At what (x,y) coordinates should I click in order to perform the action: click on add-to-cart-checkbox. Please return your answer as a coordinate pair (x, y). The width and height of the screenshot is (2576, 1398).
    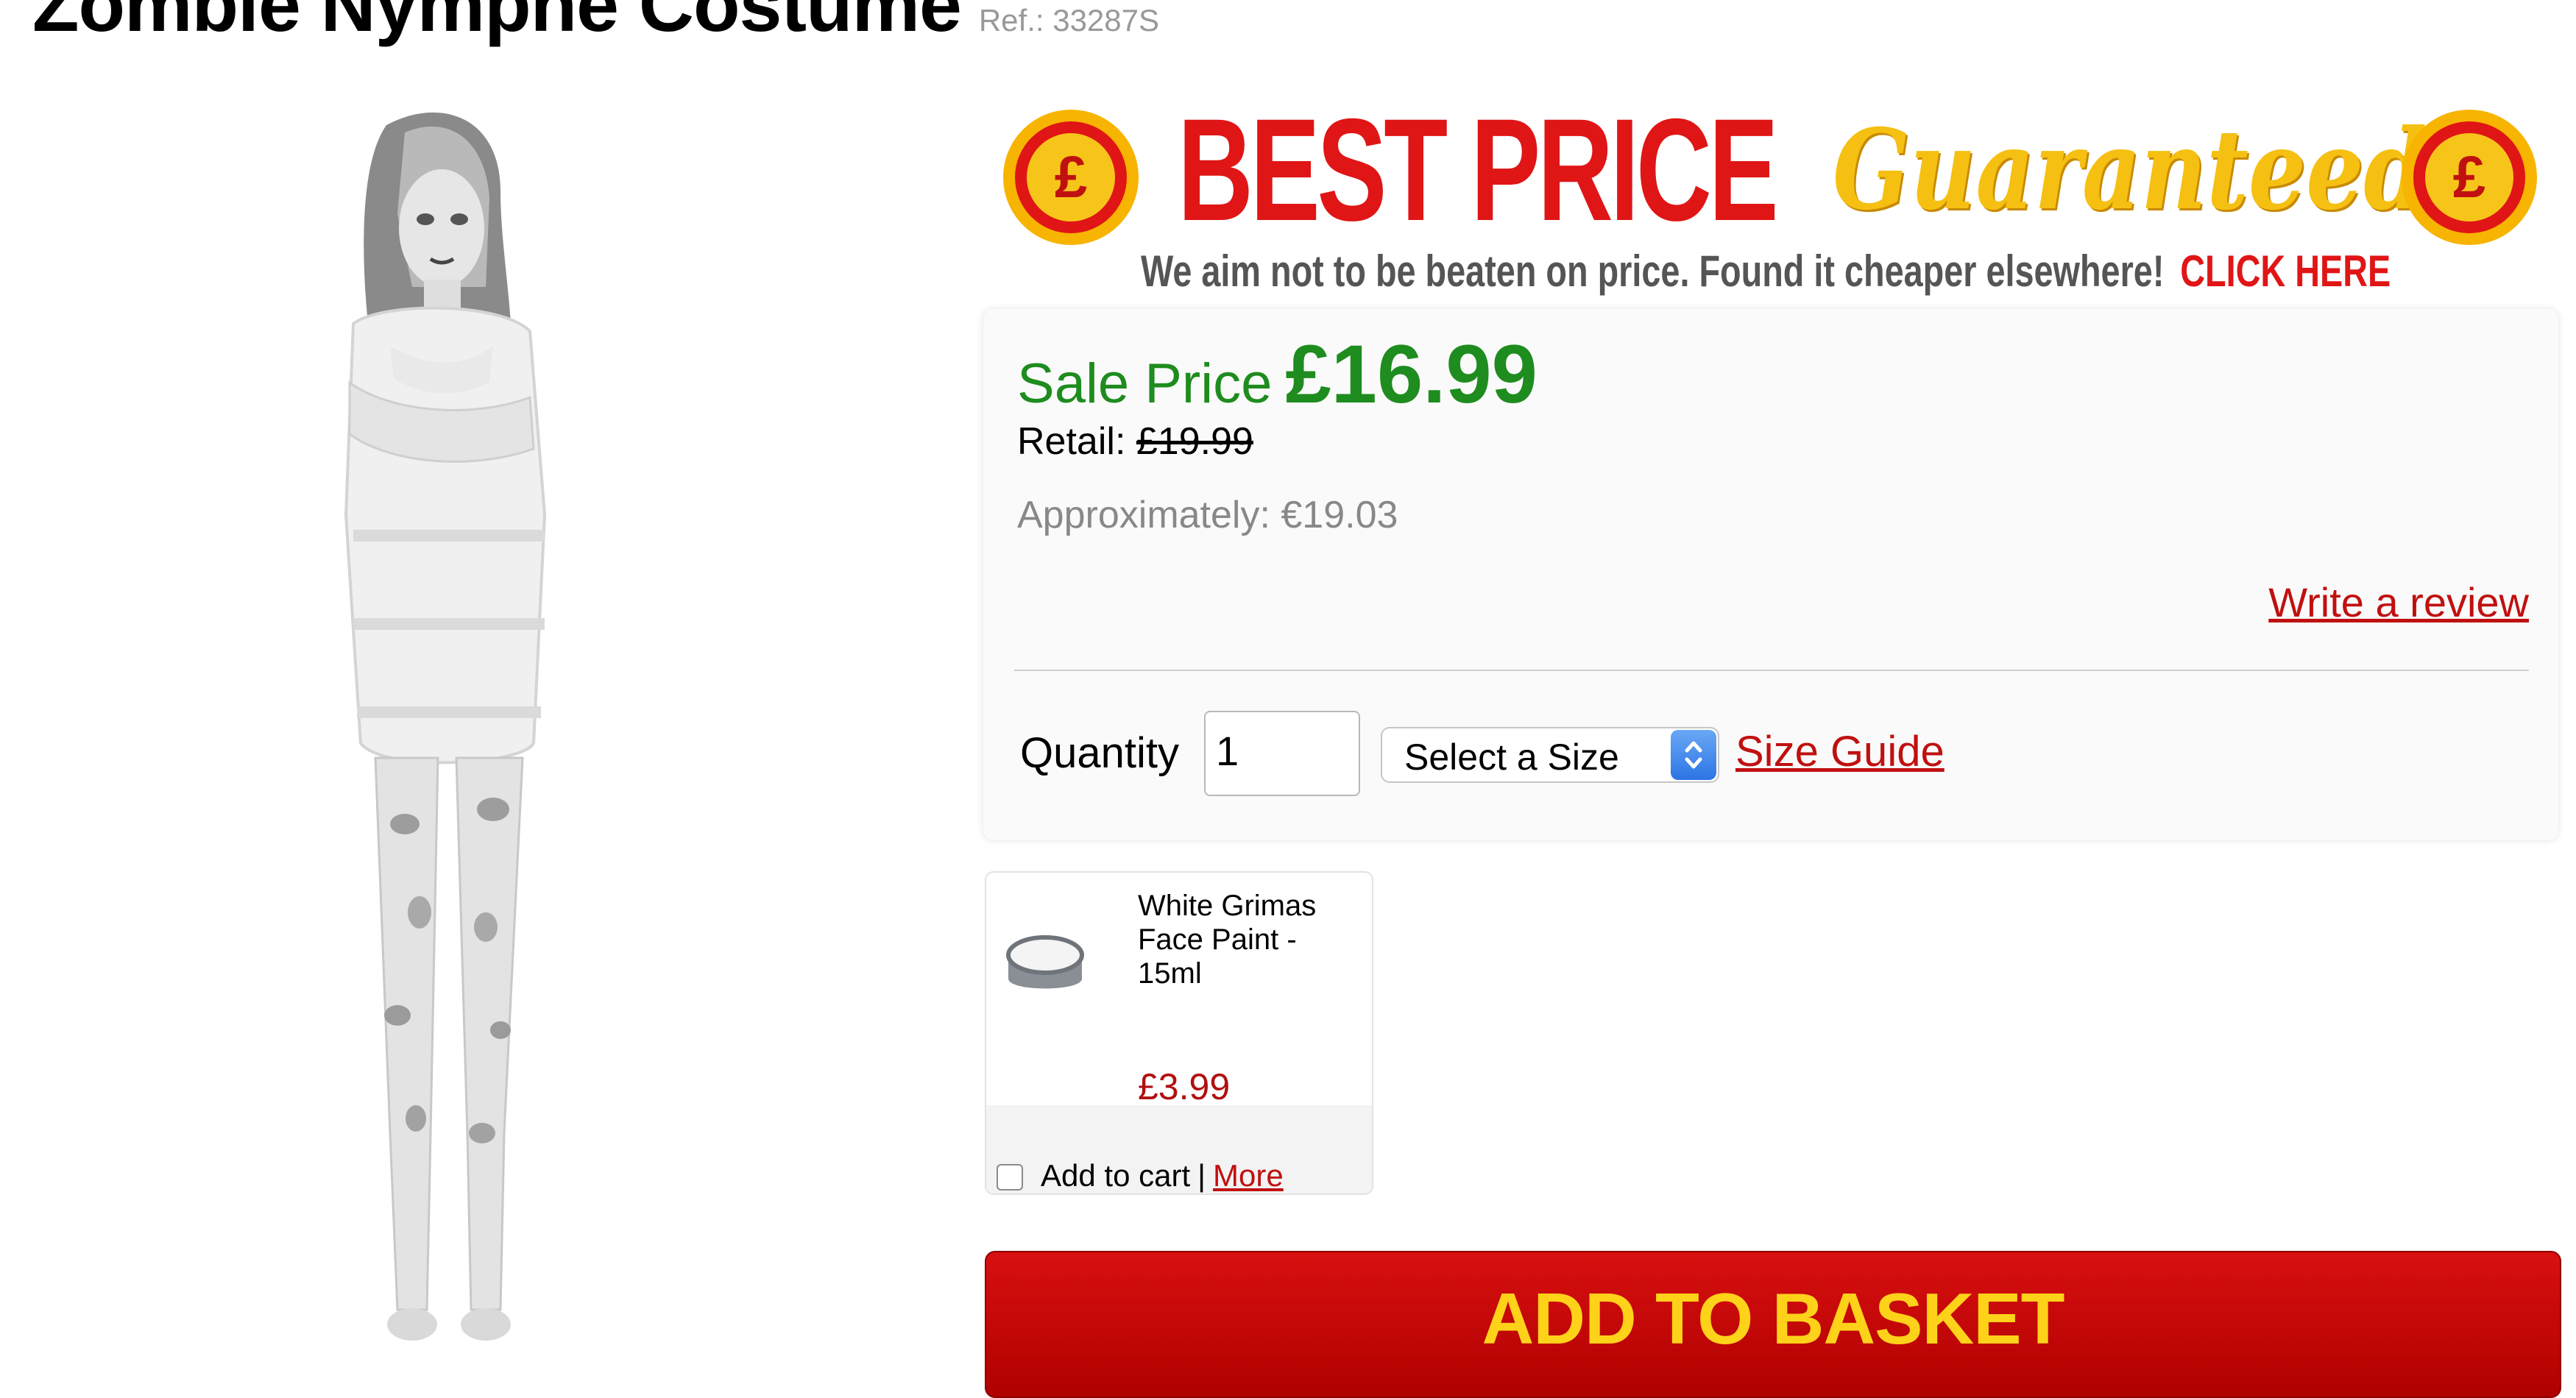
    Looking at the image, I should click on (1010, 1177).